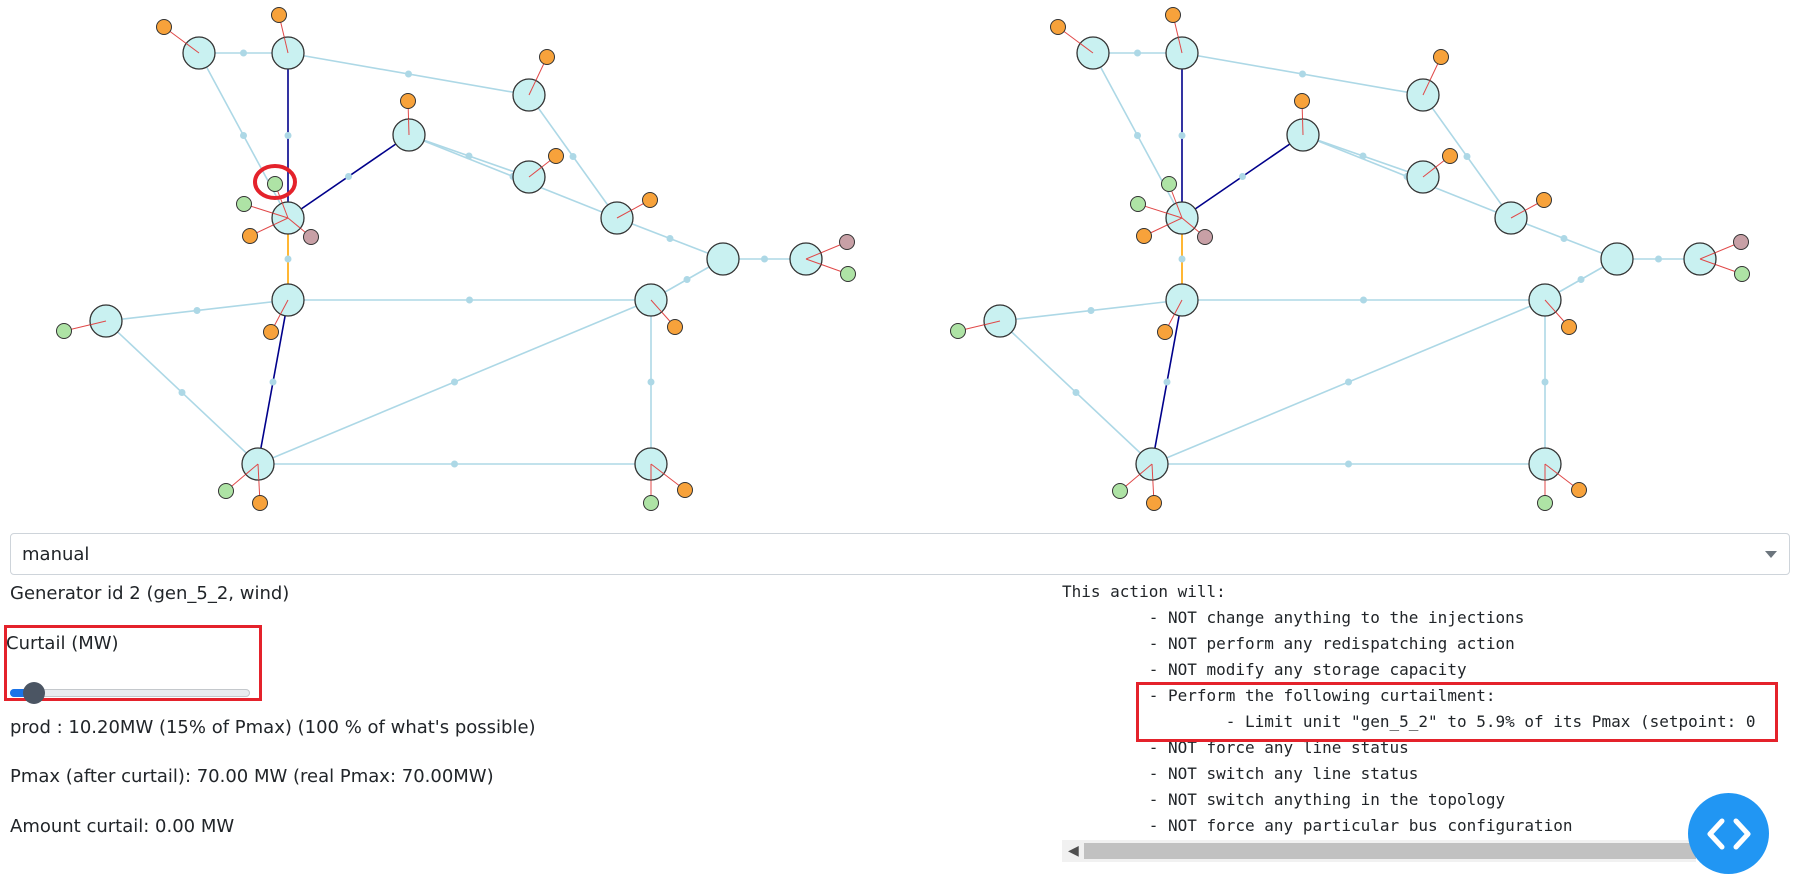 The image size is (1801, 874). I want to click on curtail-slider, so click(130, 693).